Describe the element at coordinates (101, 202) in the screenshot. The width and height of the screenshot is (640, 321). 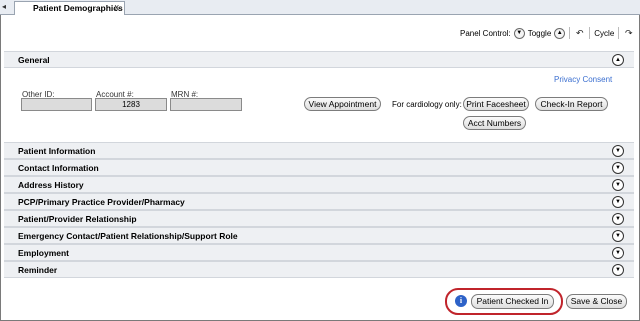
I see `section-label: PCP/Primary Practice Provider/Pharmacy` at that location.